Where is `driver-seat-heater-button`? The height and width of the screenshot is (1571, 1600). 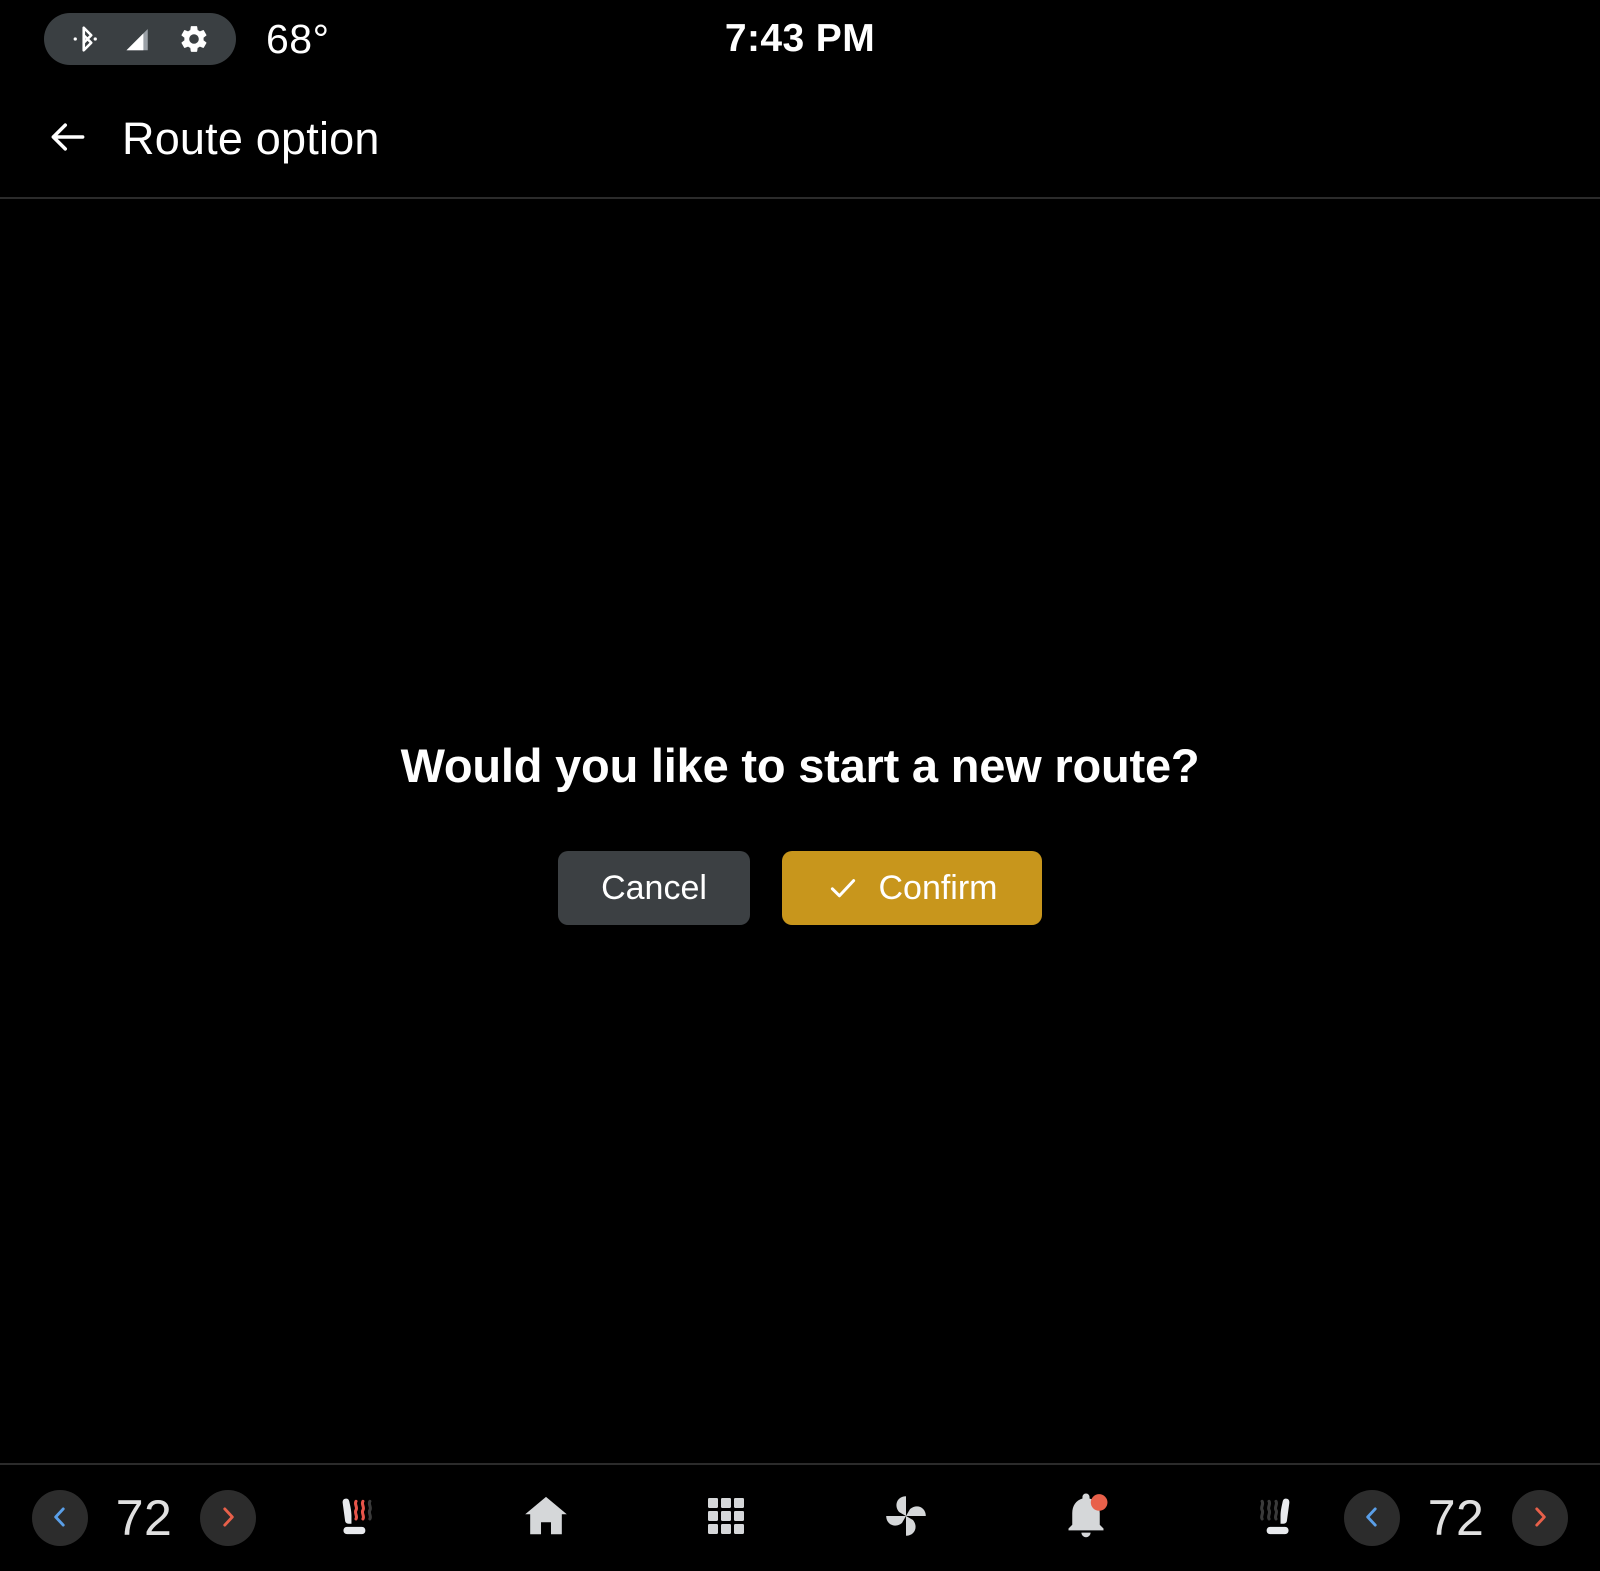
driver-seat-heater-button is located at coordinates (356, 1518).